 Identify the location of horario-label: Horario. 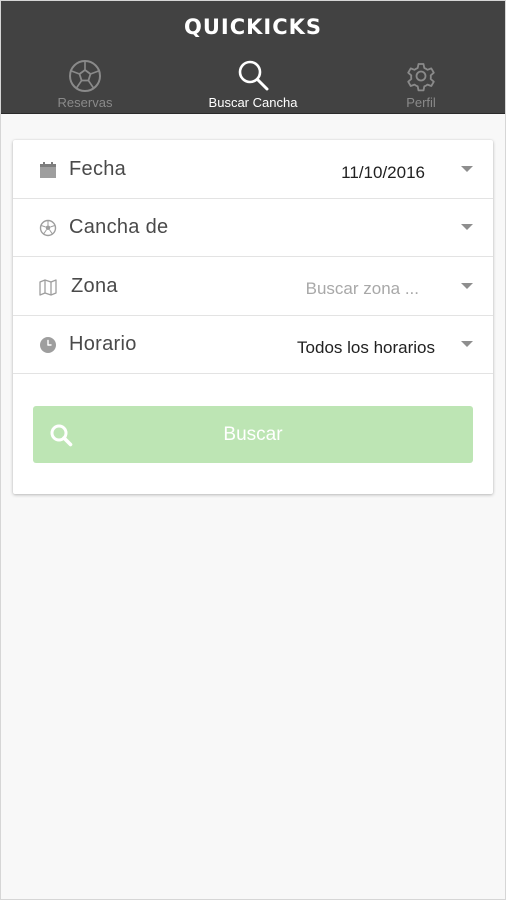
(103, 344).